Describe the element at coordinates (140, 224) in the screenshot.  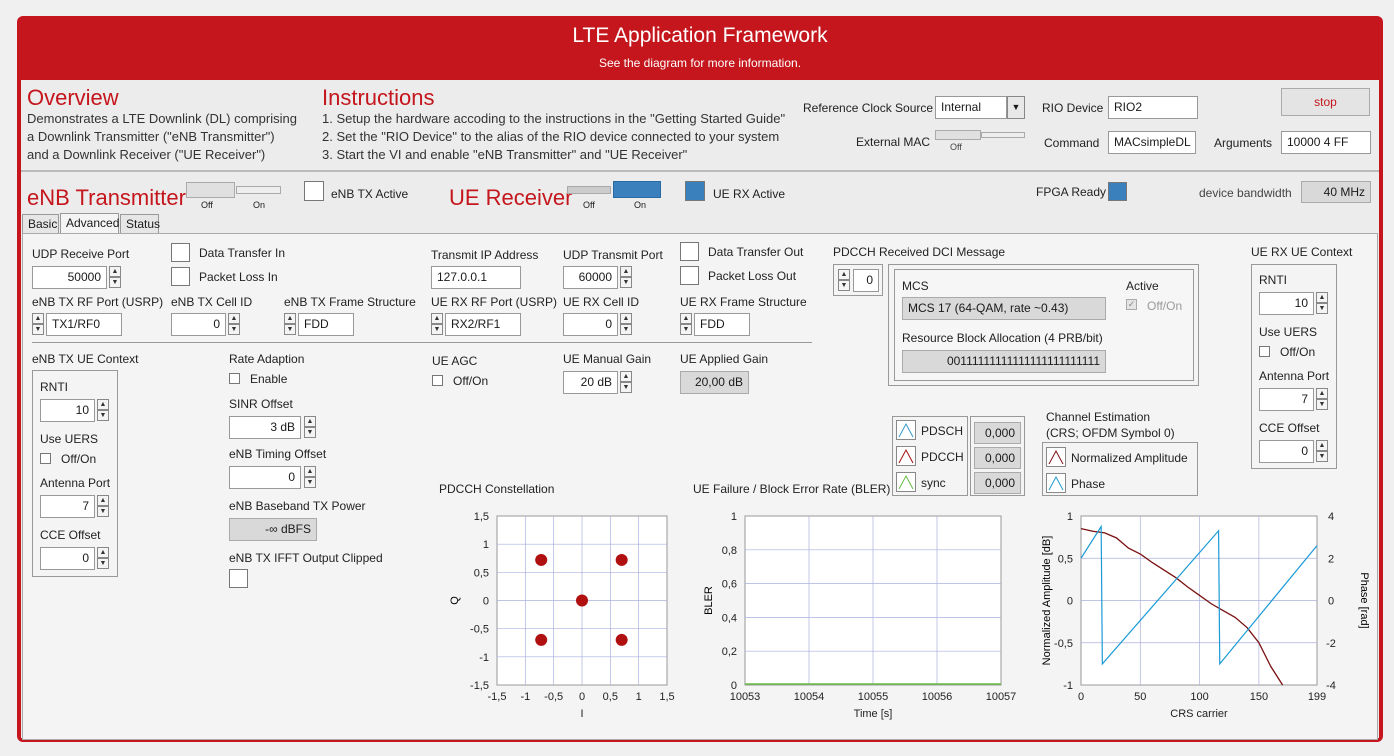
I see `tab-status: Status` at that location.